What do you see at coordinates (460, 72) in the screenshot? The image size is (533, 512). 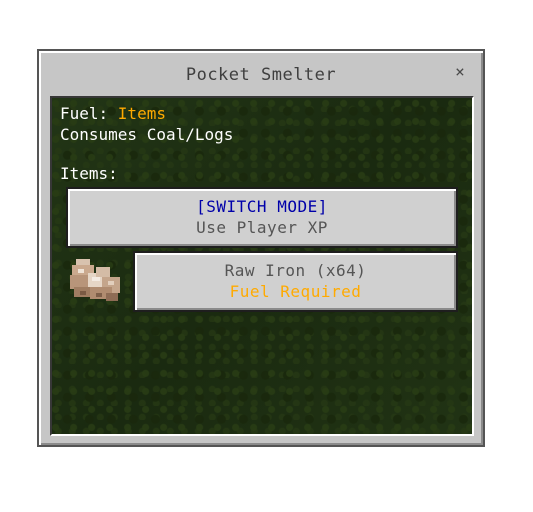 I see `close-button: ×` at bounding box center [460, 72].